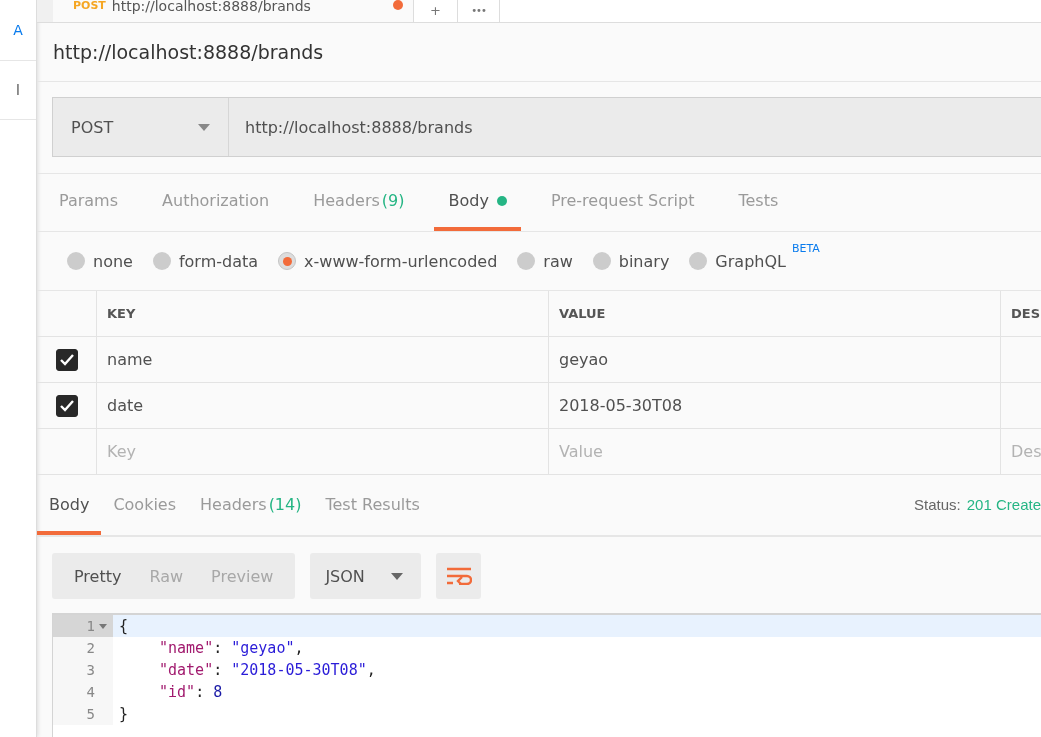  I want to click on request-tab: POST http://localhost:8888/brands, so click(233, 11).